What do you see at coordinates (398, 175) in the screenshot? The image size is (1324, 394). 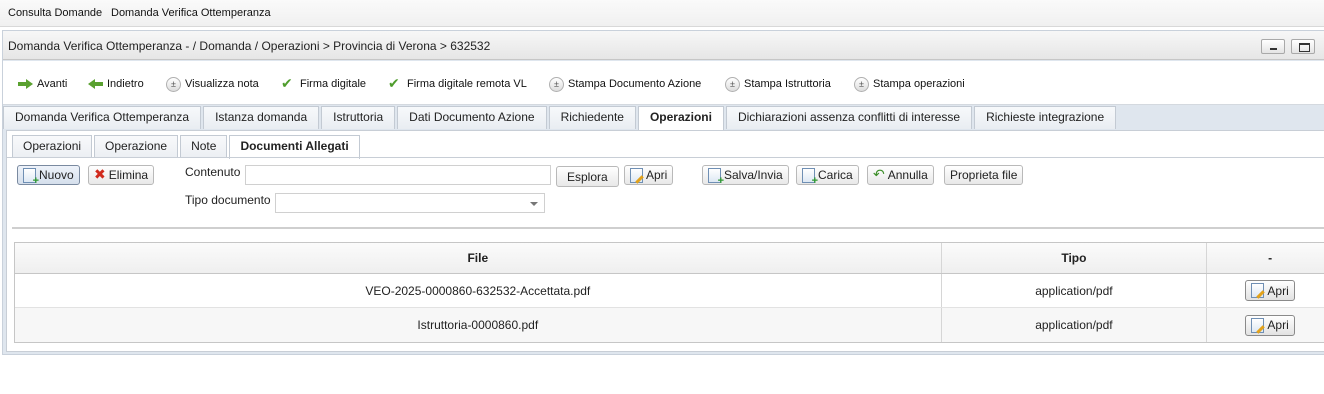 I see `contenuto-field` at bounding box center [398, 175].